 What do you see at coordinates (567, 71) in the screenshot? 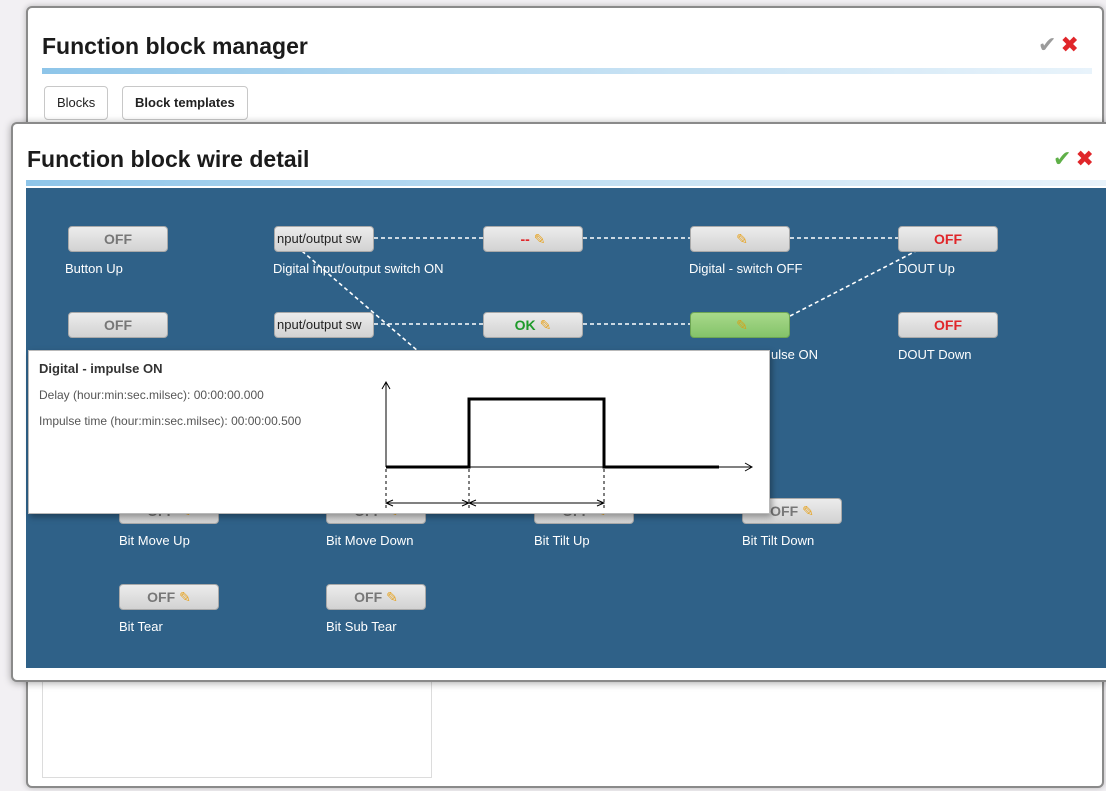
I see `manager-title-underline` at bounding box center [567, 71].